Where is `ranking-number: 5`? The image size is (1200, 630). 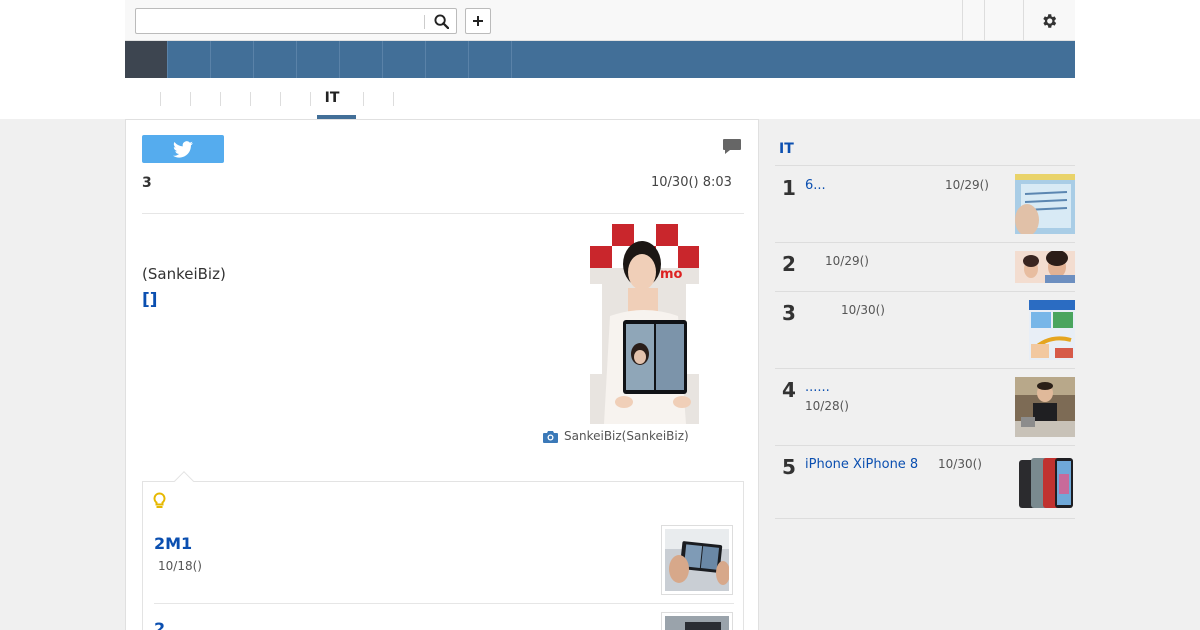
ranking-number: 5 is located at coordinates (789, 467).